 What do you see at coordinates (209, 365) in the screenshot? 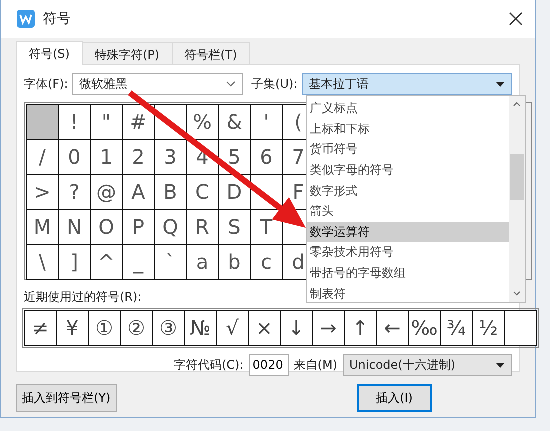
I see `field-label: 字符代码(C):` at bounding box center [209, 365].